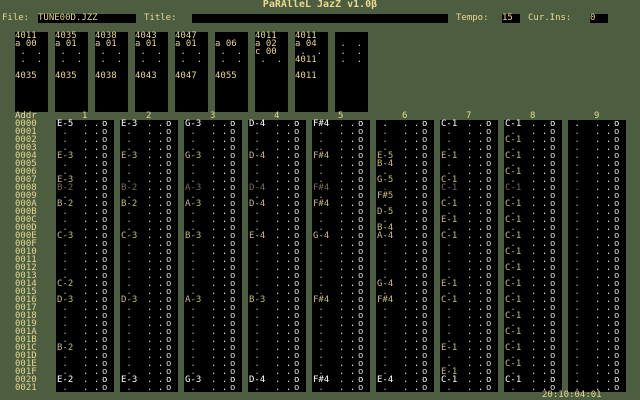 Image resolution: width=640 pixels, height=400 pixels. I want to click on order-column: 4035 a 01 . . . . 4035, so click(71, 72).